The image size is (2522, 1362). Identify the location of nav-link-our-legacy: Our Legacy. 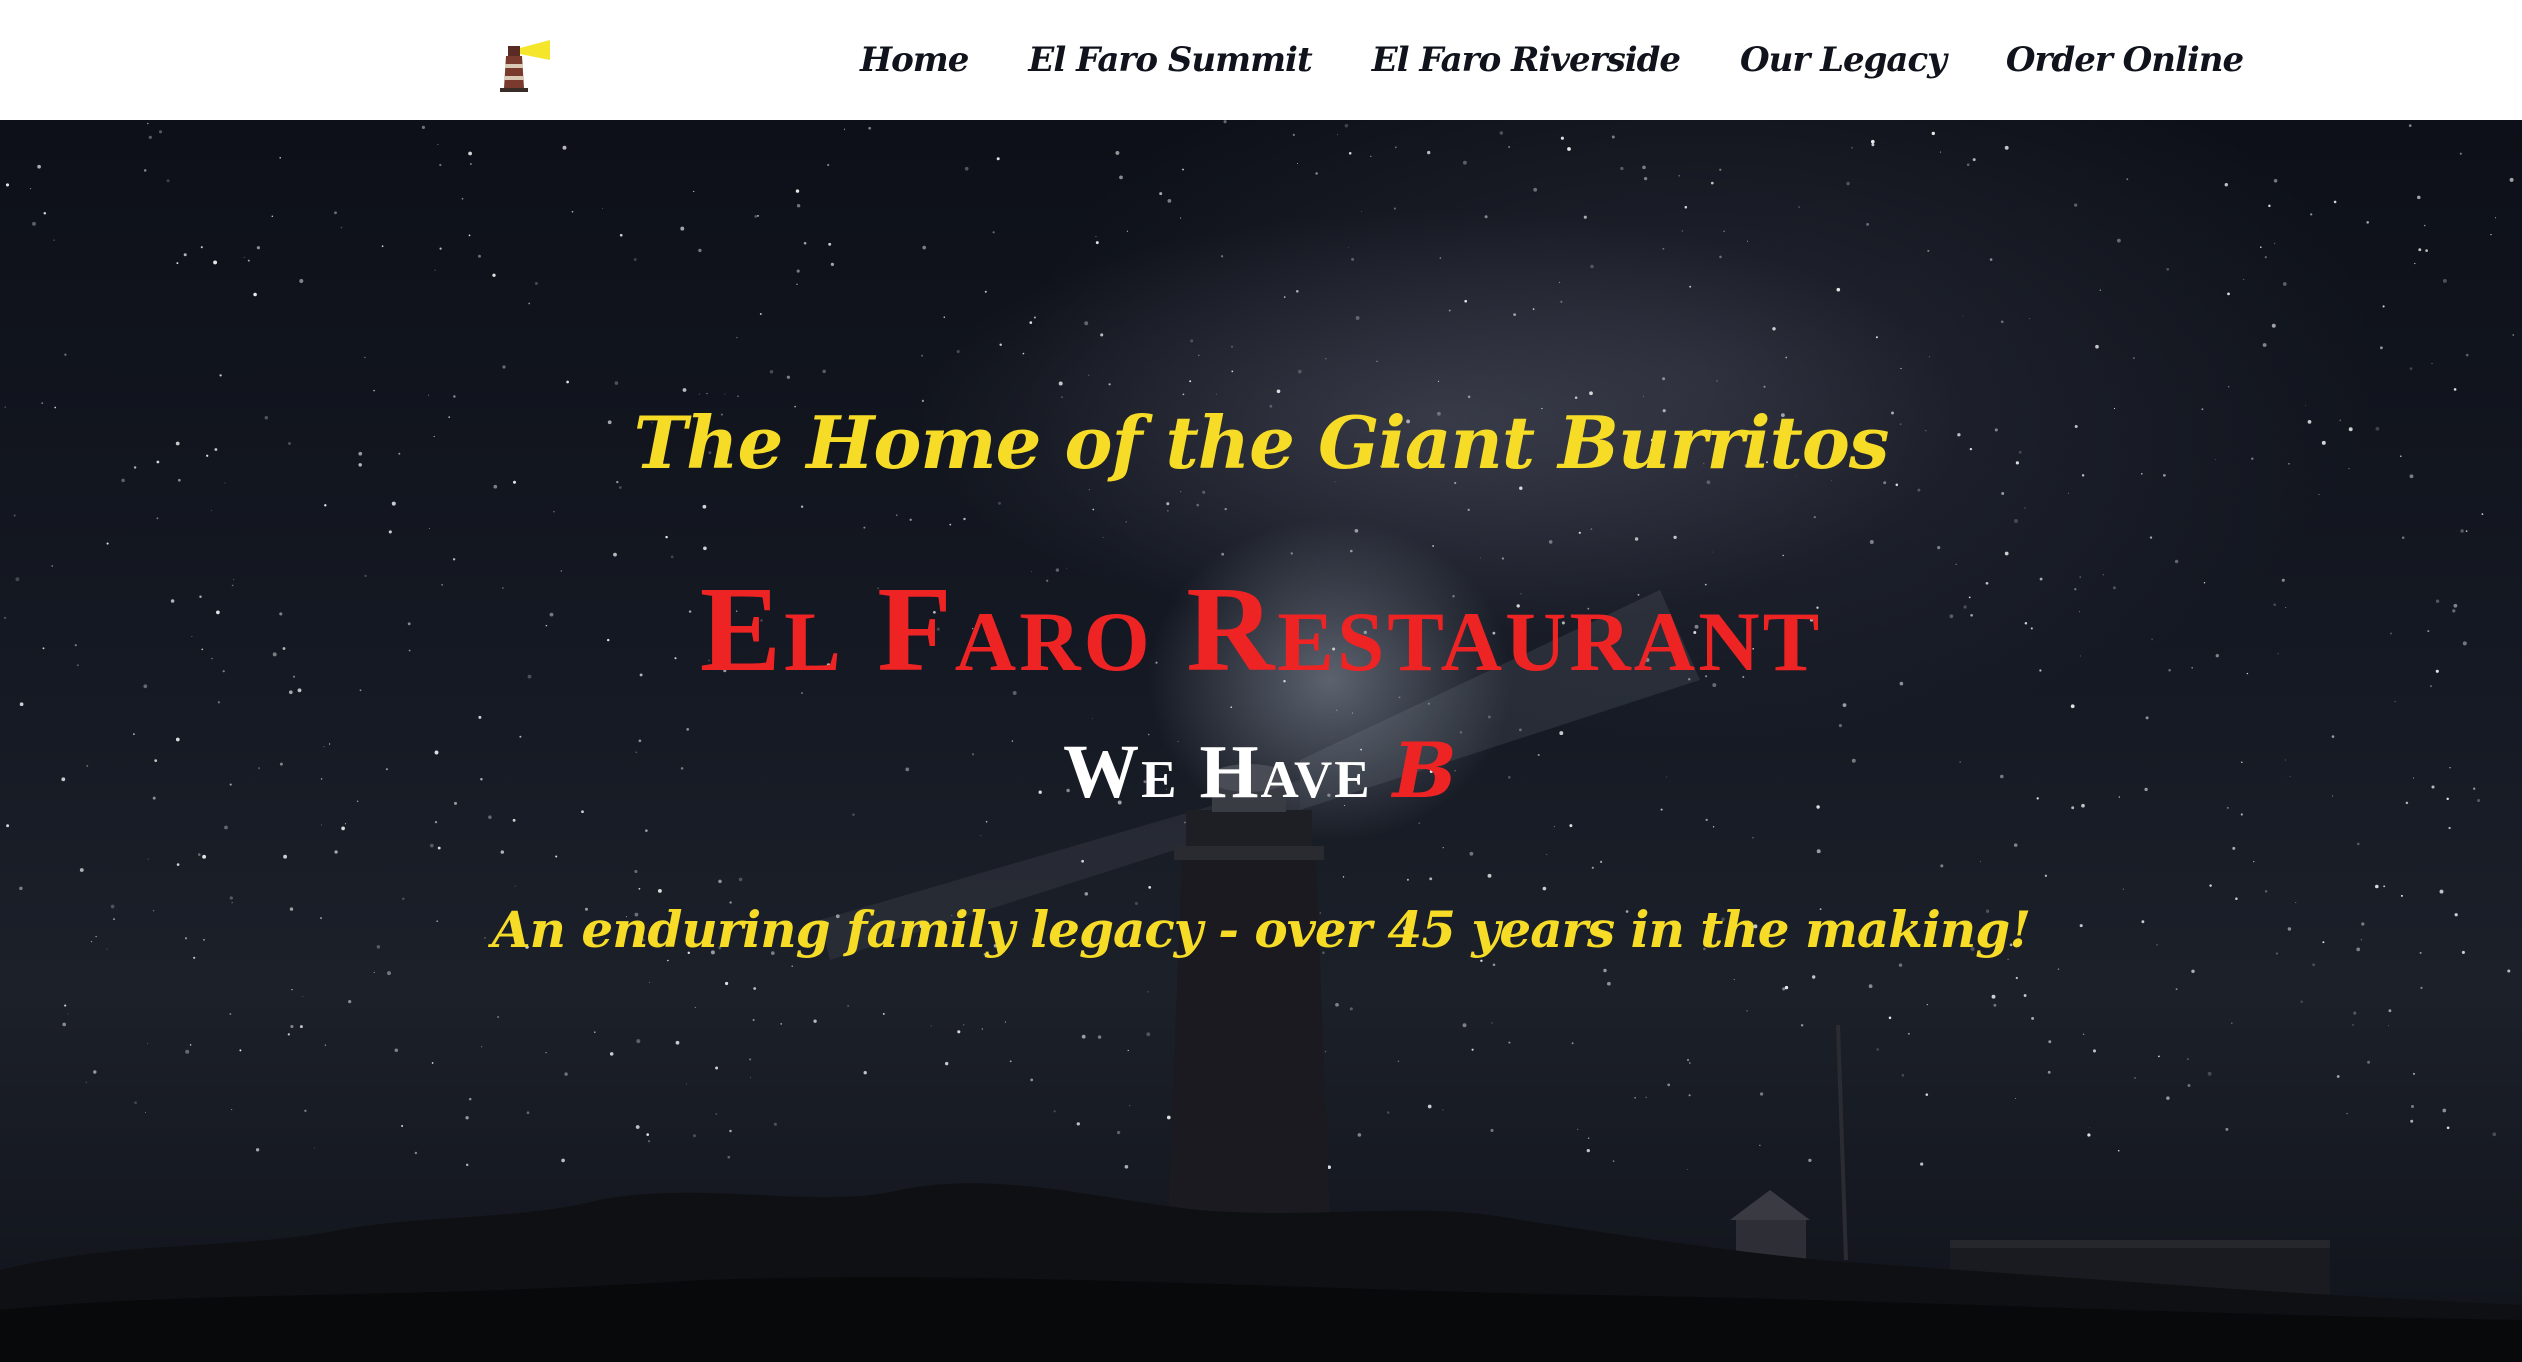
(1843, 60).